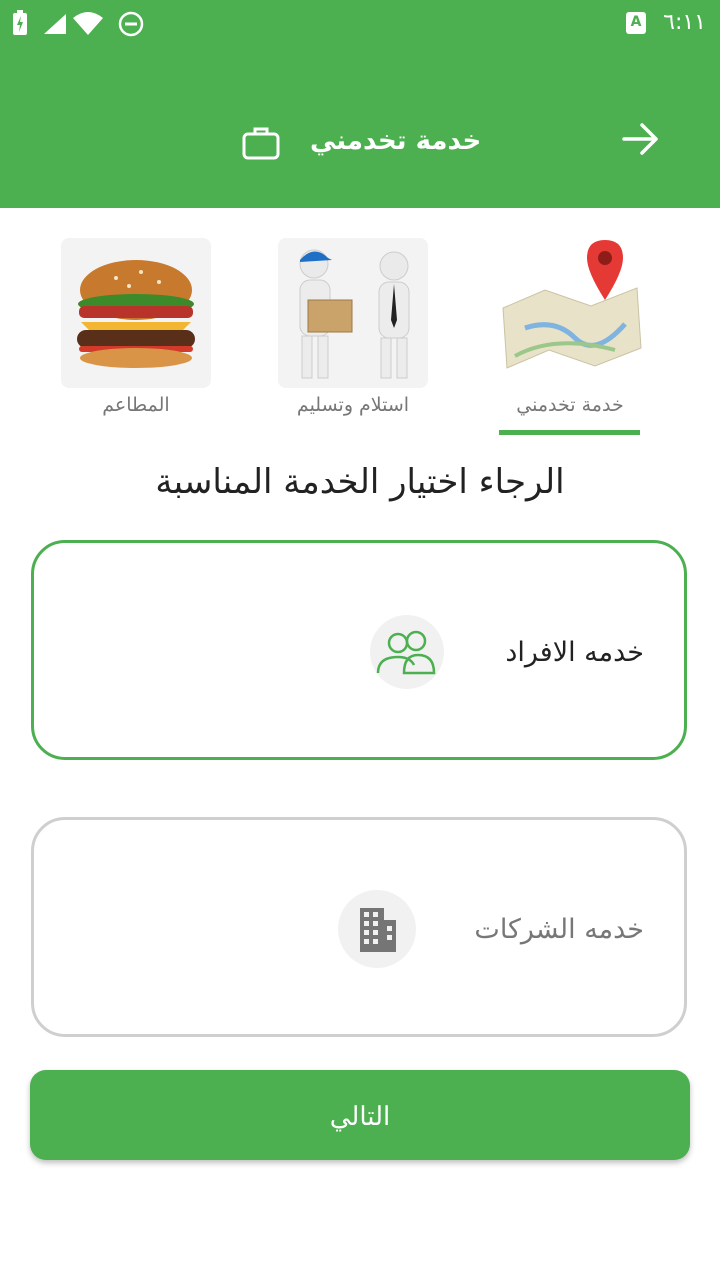 The width and height of the screenshot is (720, 1280). I want to click on category-restaurants: المطاعم, so click(136, 327).